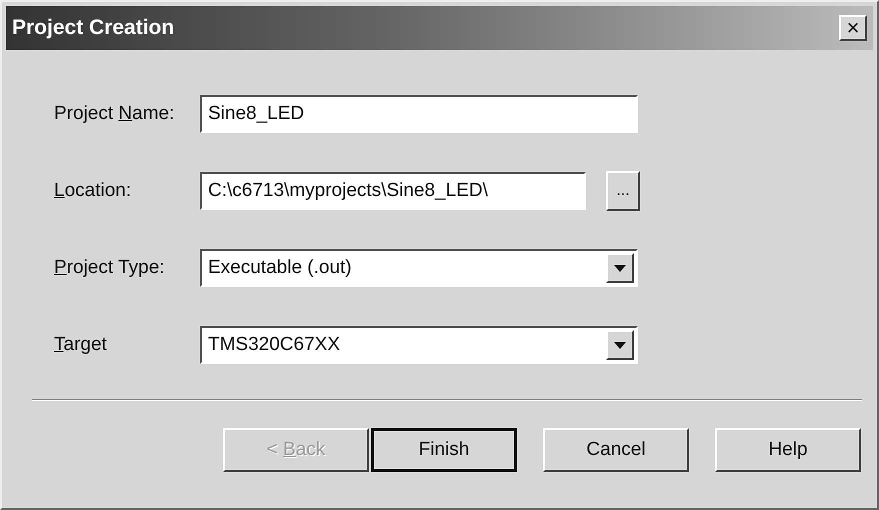 The width and height of the screenshot is (879, 510). I want to click on close-button: ×, so click(853, 28).